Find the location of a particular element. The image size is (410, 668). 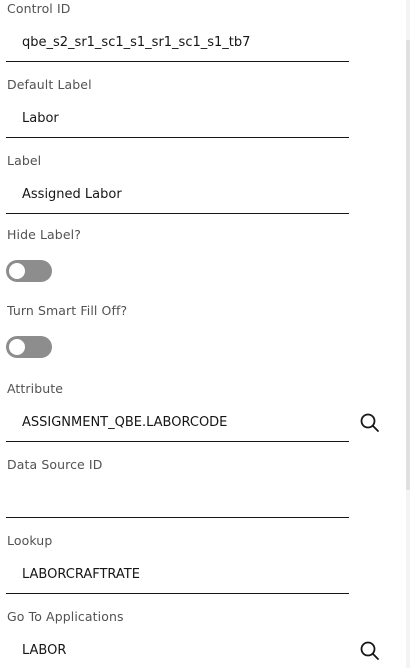

control-id-label: Control ID is located at coordinates (39, 8).